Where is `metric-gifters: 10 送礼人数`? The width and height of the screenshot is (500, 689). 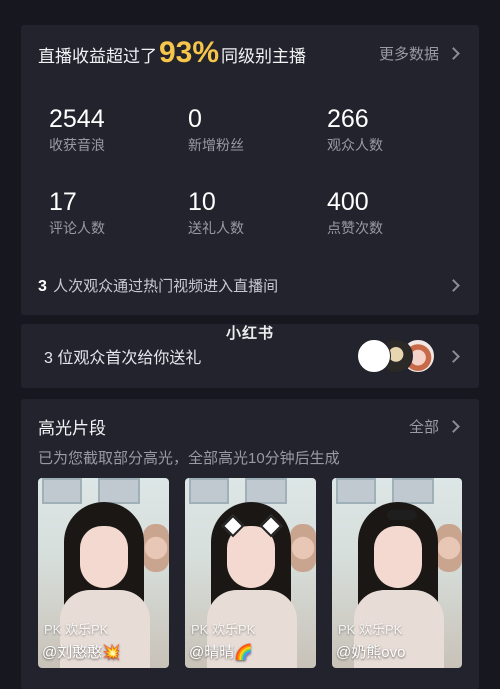 metric-gifters: 10 送礼人数 is located at coordinates (216, 213).